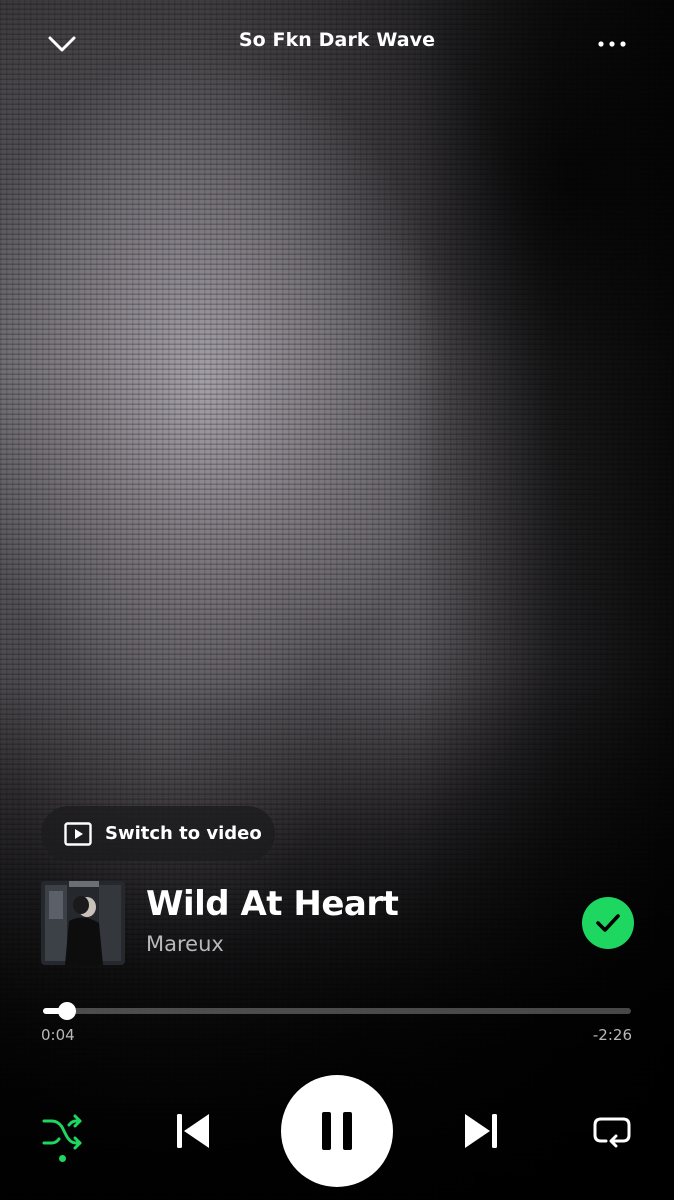 The image size is (674, 1200). What do you see at coordinates (337, 40) in the screenshot?
I see `playlist-title: So Fkn Dark Wave` at bounding box center [337, 40].